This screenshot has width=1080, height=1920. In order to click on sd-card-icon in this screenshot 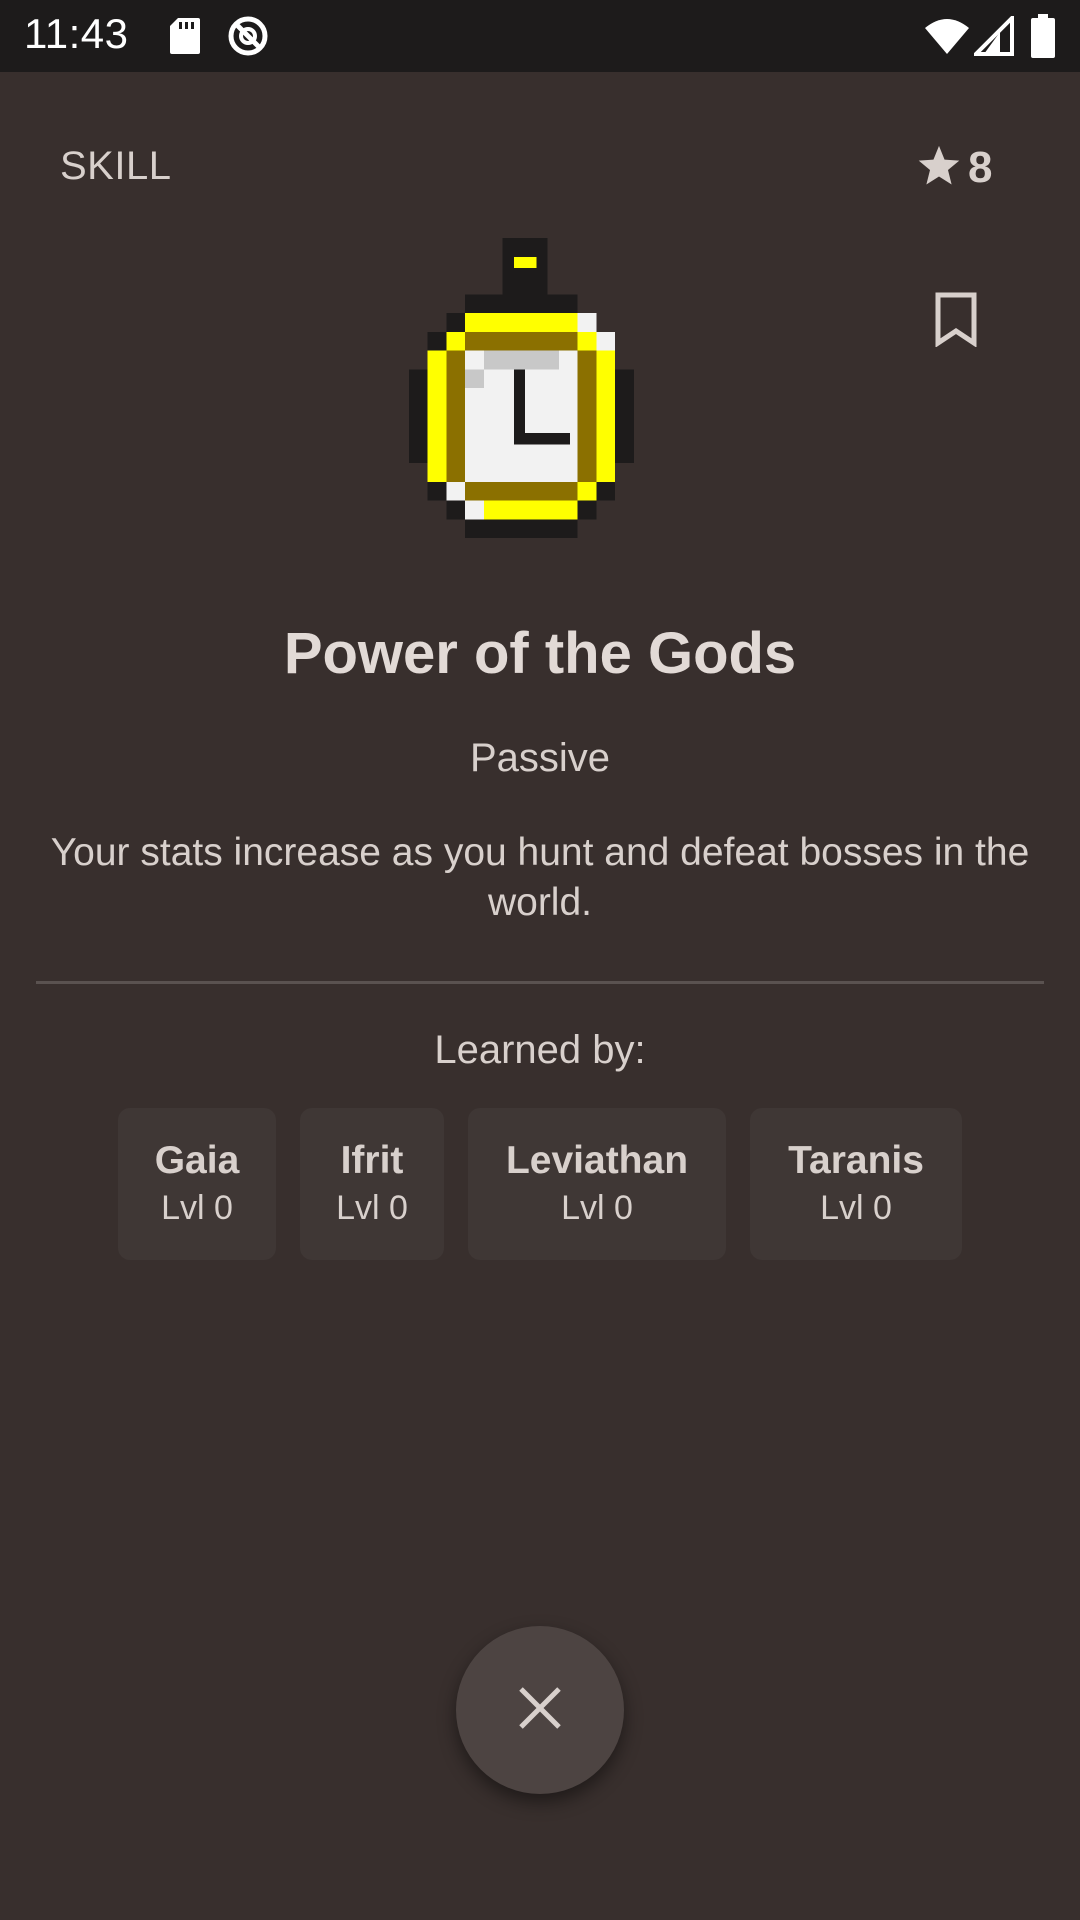, I will do `click(185, 38)`.